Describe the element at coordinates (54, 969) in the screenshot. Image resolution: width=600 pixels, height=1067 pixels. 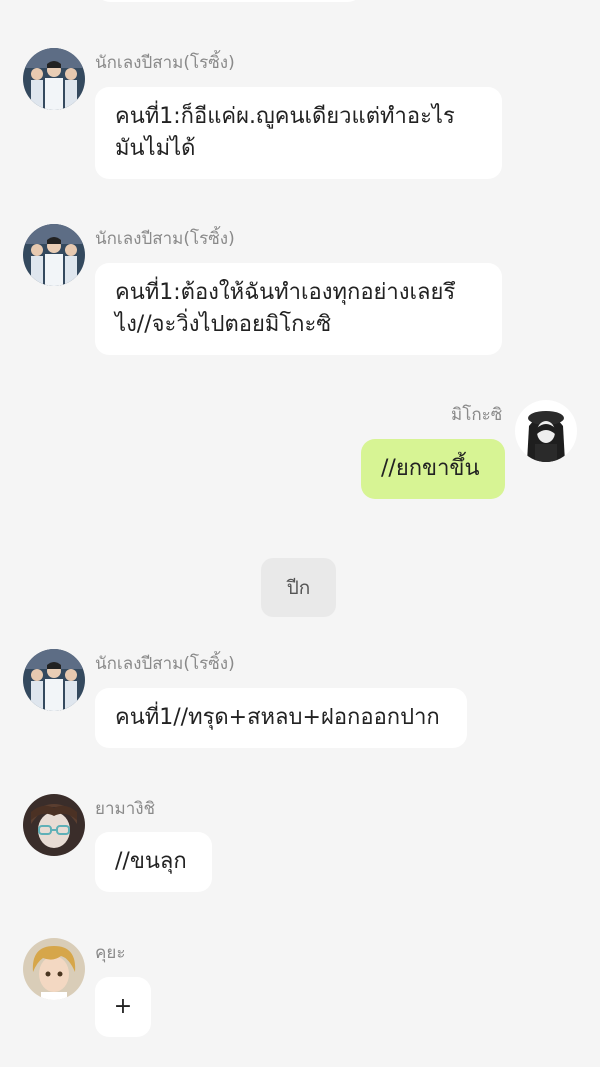
I see `avatar-blonde-icon` at that location.